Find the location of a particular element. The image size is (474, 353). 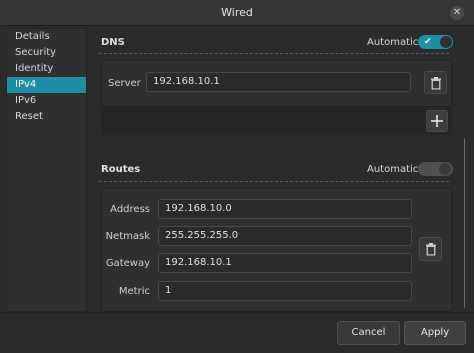

gateway-label: Gateway is located at coordinates (127, 263).